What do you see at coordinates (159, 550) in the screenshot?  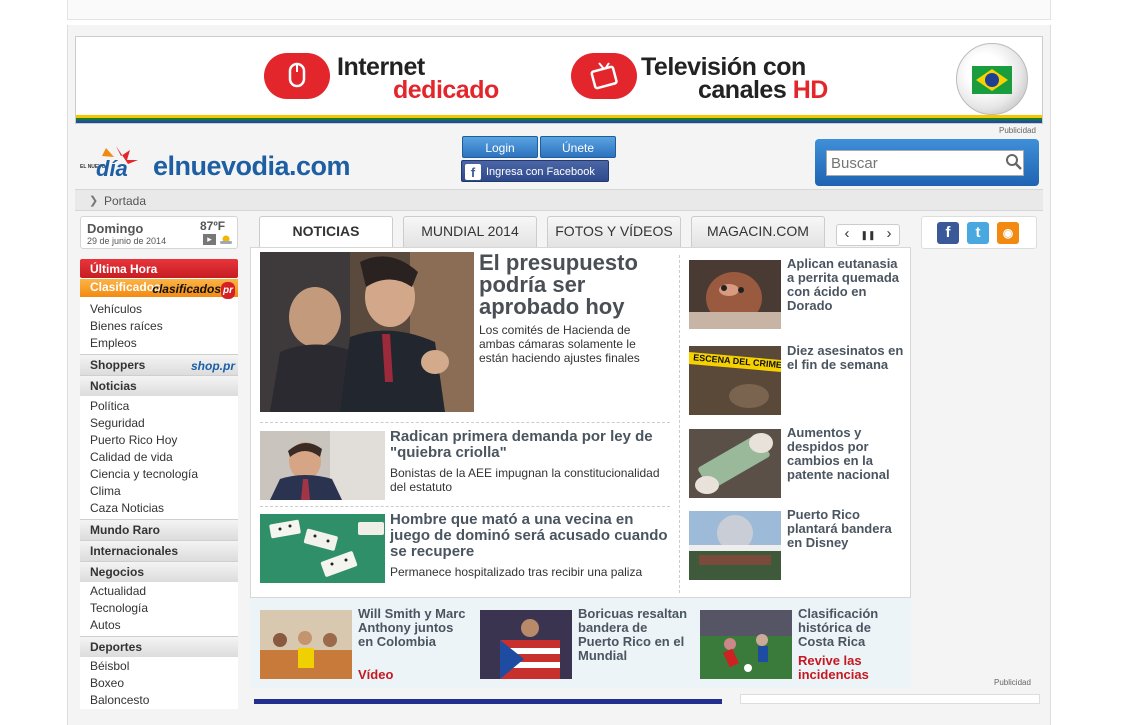 I see `sidebar-internacionales: Internacionales` at bounding box center [159, 550].